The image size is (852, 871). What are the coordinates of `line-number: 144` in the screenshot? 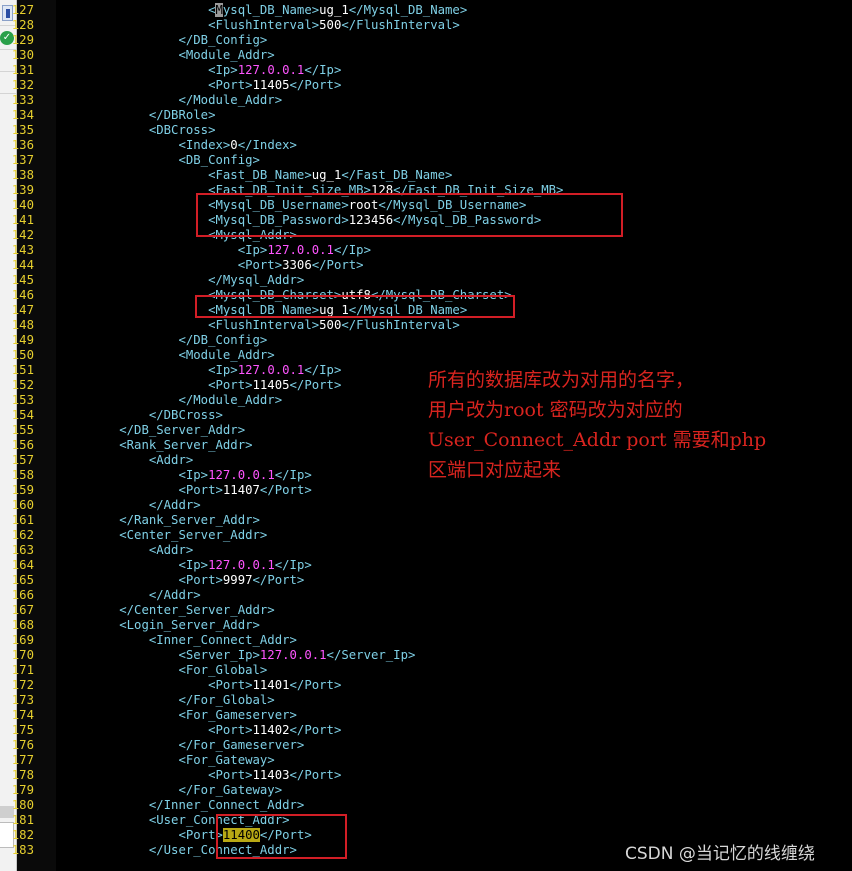 It's located at (22, 265).